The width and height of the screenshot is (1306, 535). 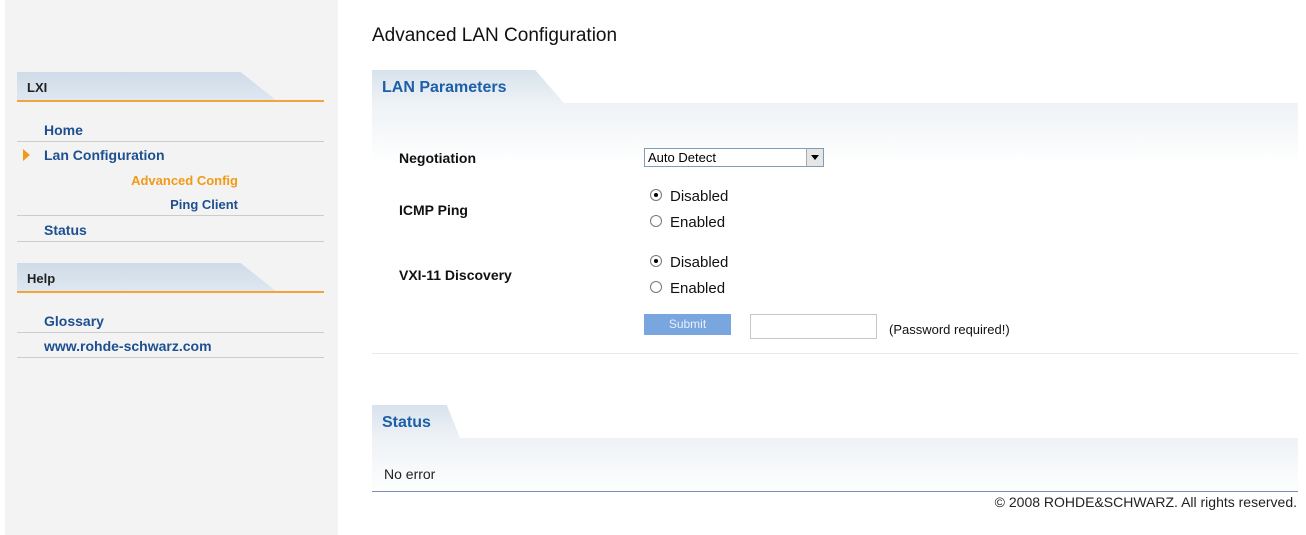 I want to click on icmp-ping-disabled-option: Disabled, so click(x=689, y=196).